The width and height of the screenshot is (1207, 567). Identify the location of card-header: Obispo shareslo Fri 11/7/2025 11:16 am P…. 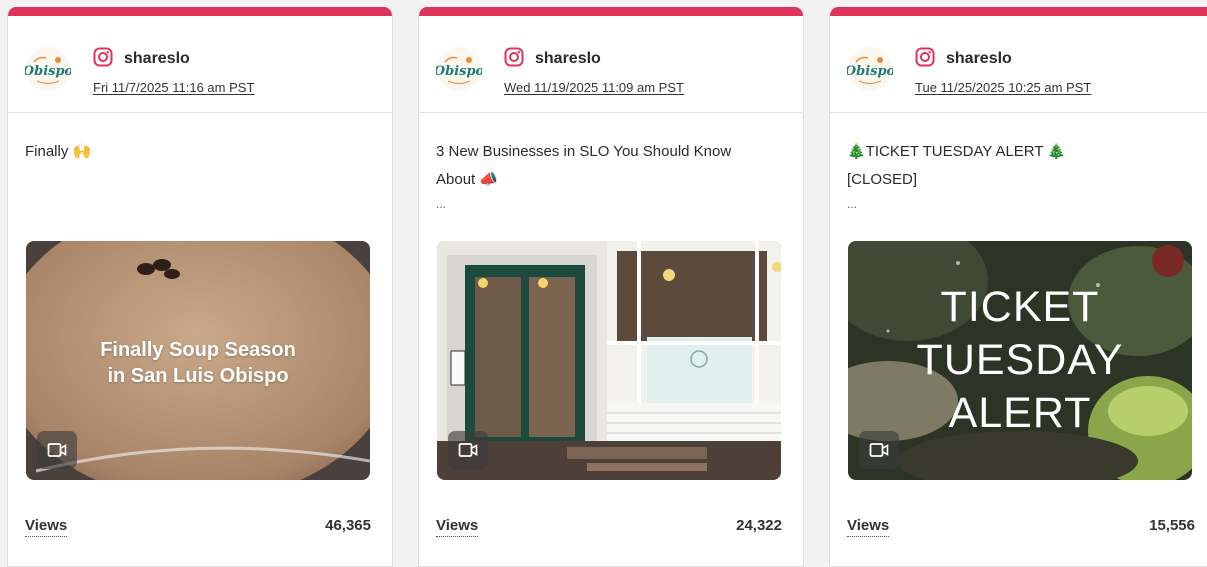
(200, 64).